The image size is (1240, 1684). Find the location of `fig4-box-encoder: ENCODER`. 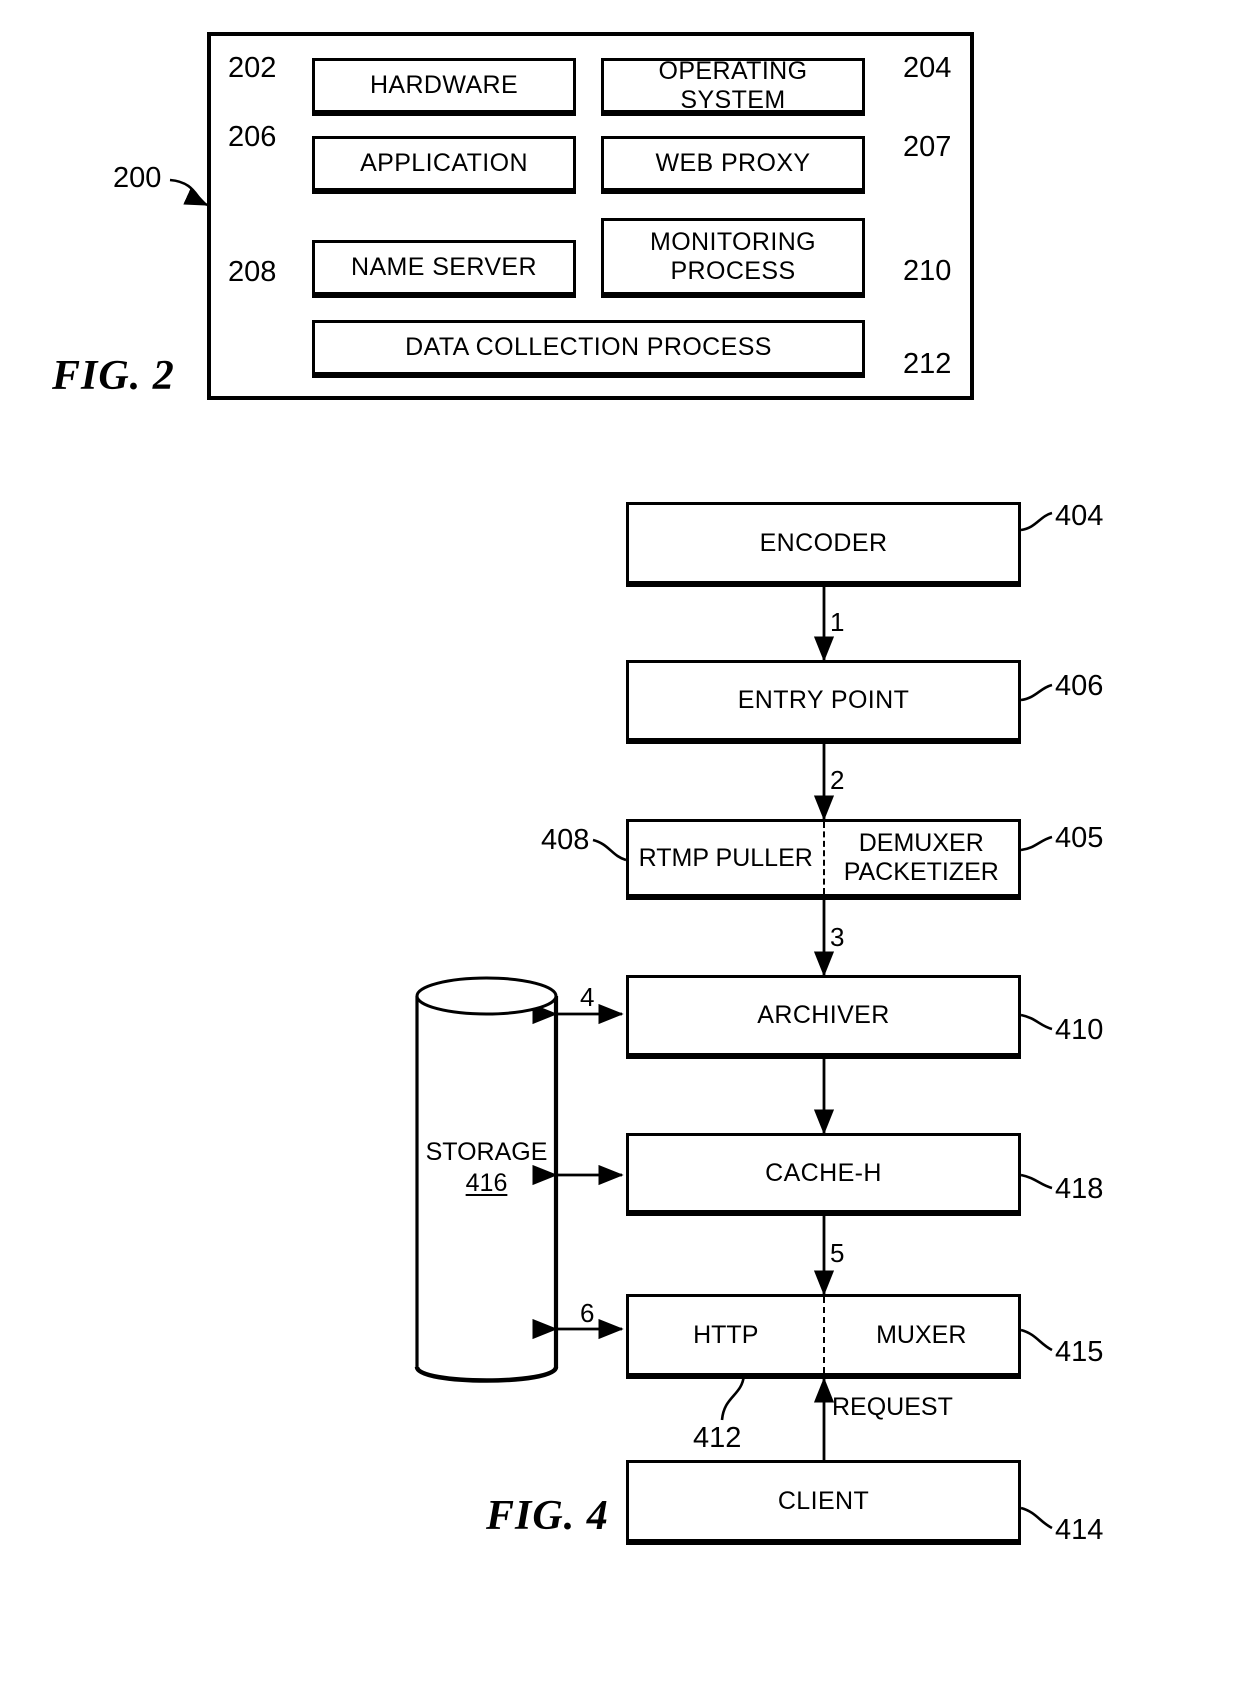

fig4-box-encoder: ENCODER is located at coordinates (823, 544).